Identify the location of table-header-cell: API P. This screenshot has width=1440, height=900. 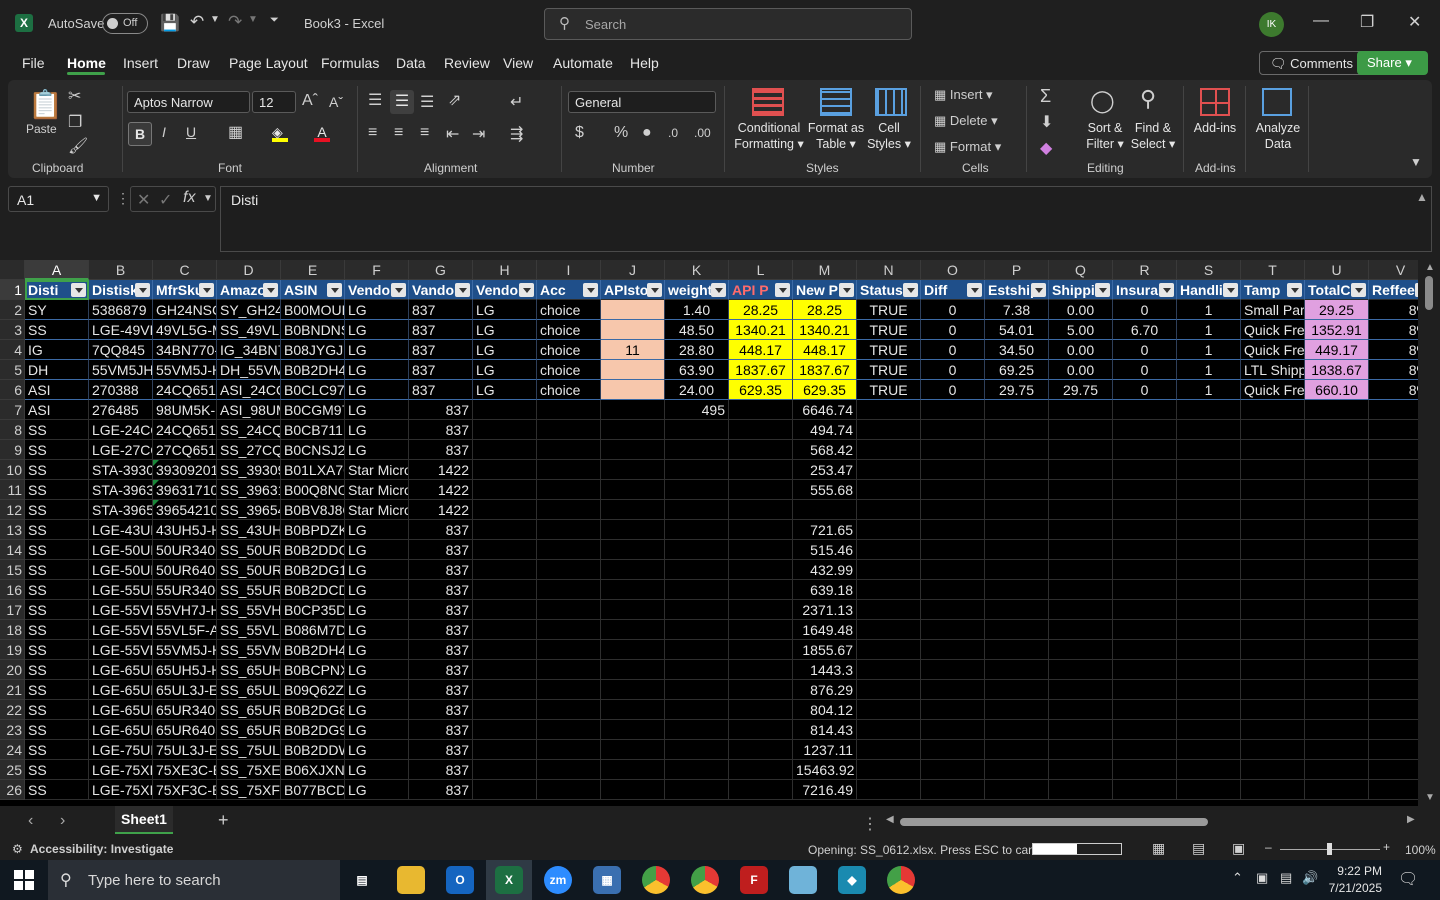
(761, 290).